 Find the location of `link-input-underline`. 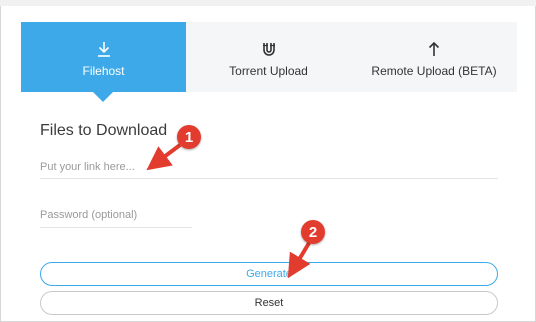

link-input-underline is located at coordinates (269, 178).